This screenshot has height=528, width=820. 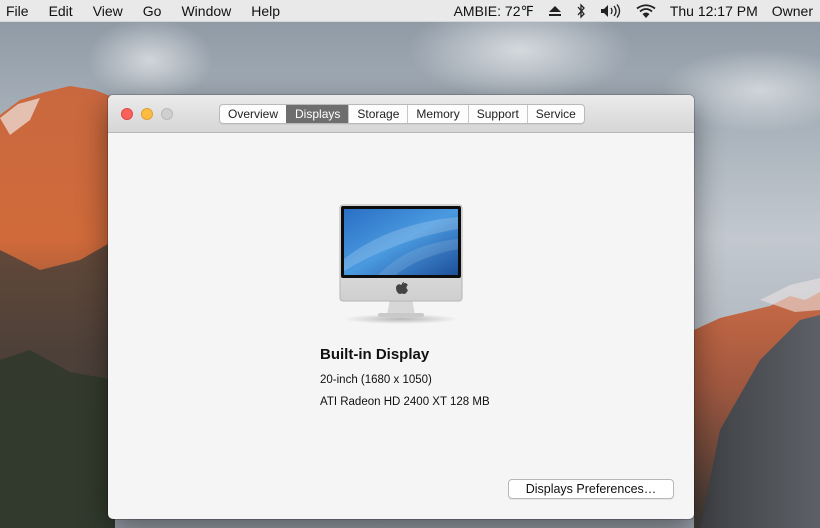 I want to click on close-button, so click(x=127, y=114).